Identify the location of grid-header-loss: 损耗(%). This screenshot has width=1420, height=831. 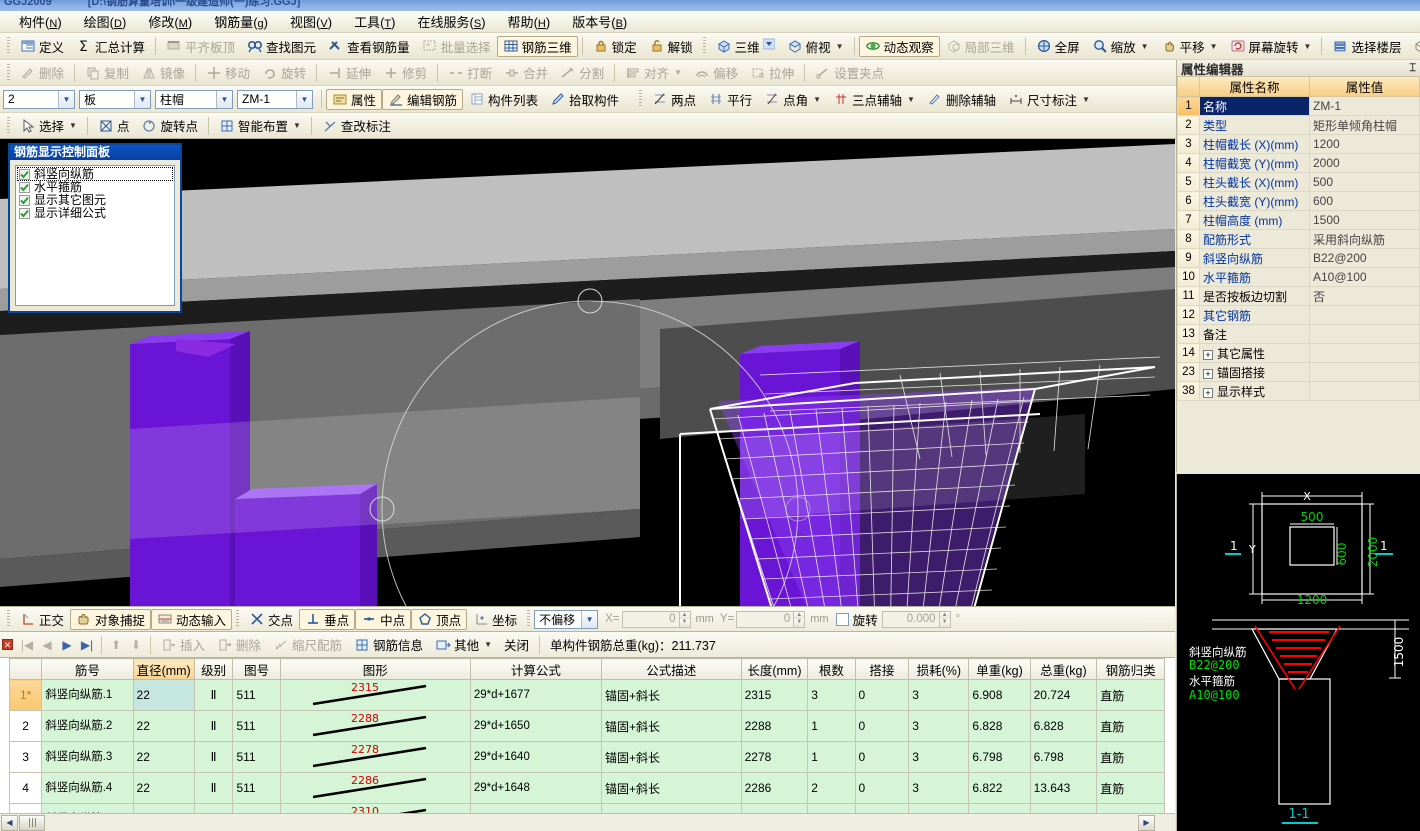
(939, 669).